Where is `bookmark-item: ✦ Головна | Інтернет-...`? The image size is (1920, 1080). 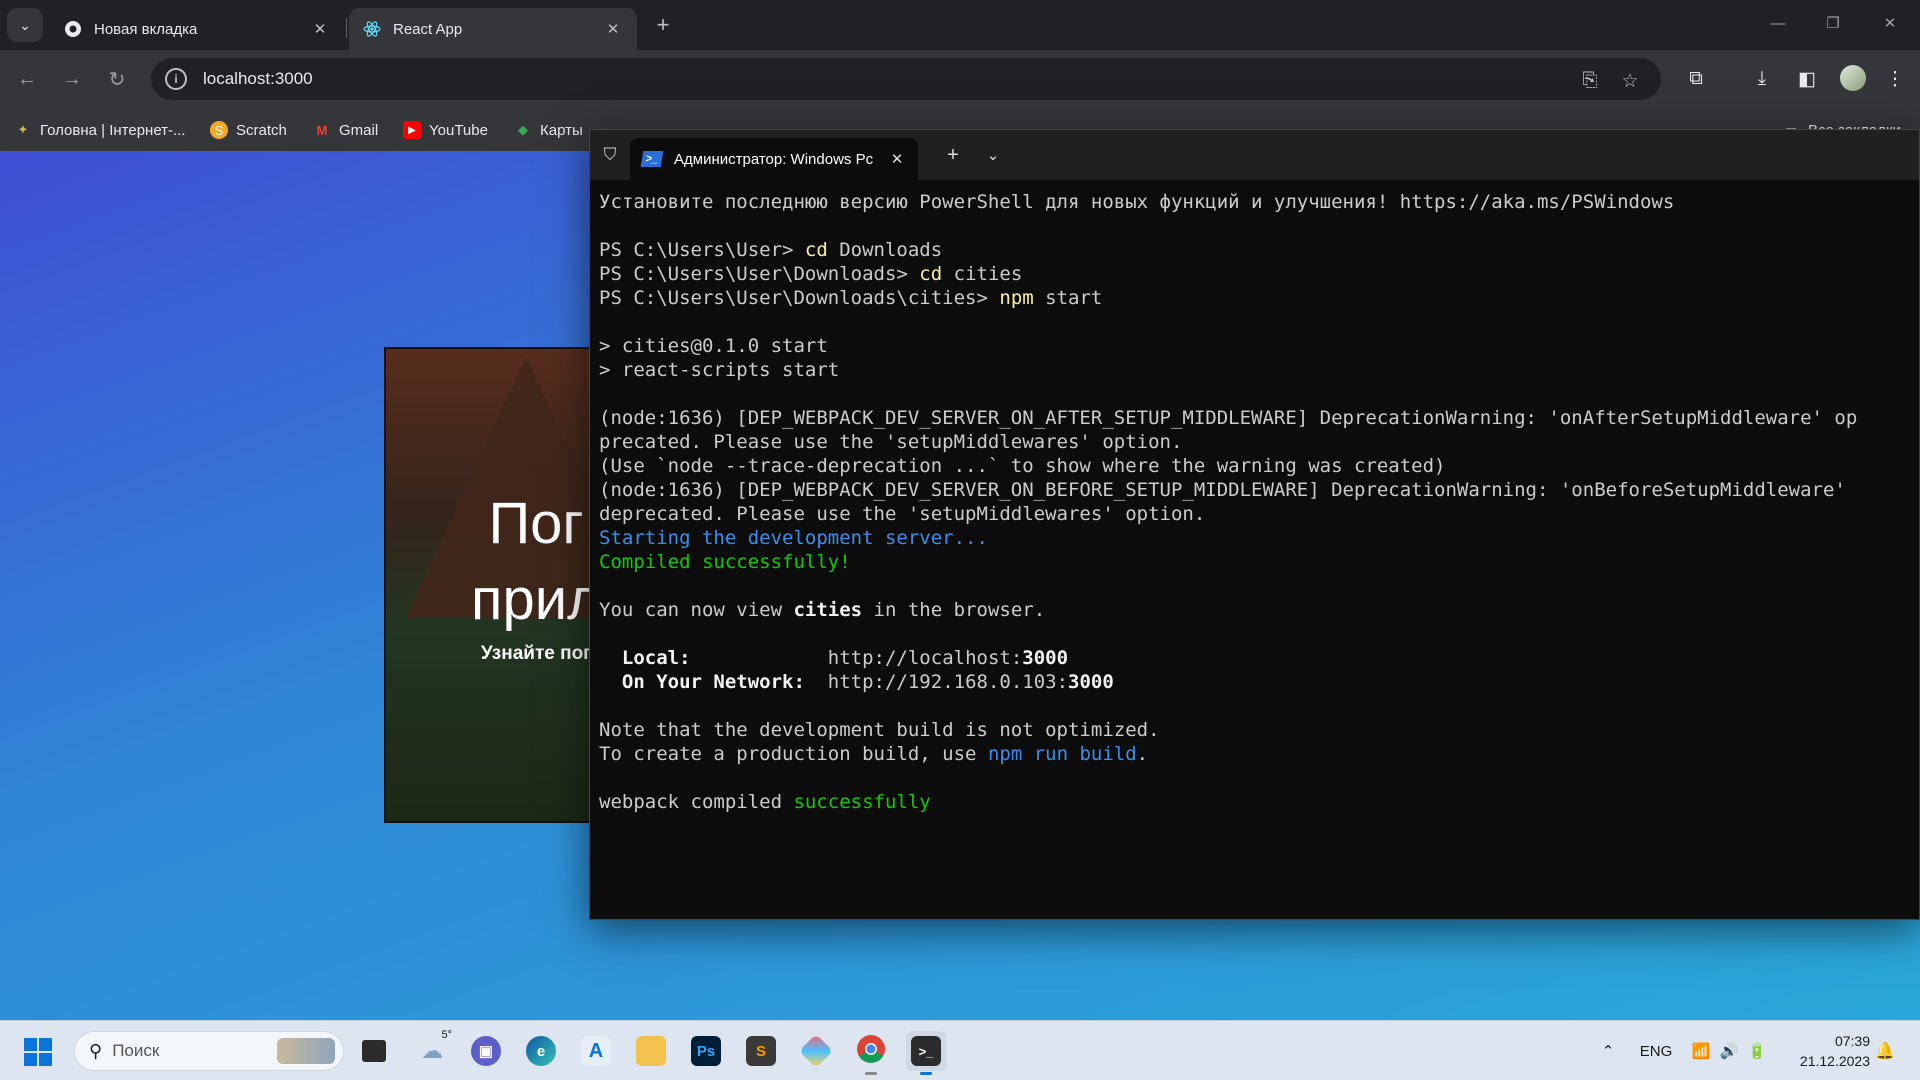 bookmark-item: ✦ Головна | Інтернет-... is located at coordinates (100, 130).